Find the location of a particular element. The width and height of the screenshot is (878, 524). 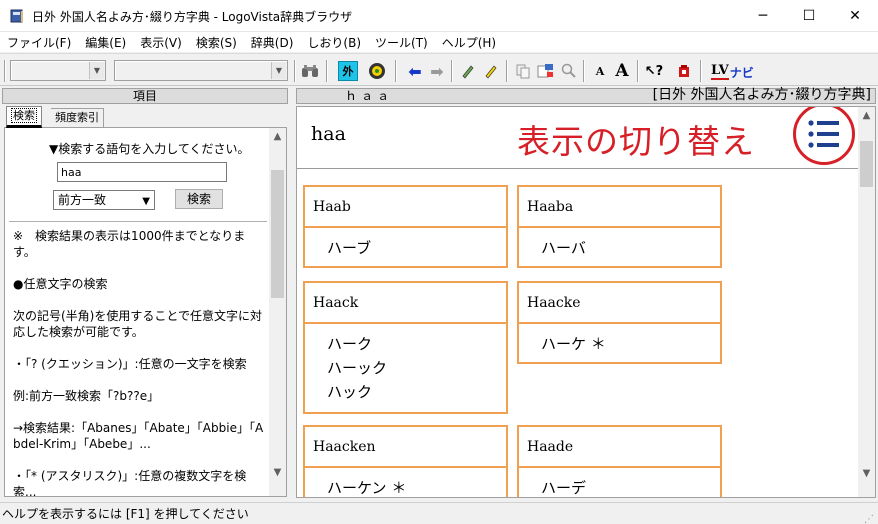

copy-icon is located at coordinates (523, 71).